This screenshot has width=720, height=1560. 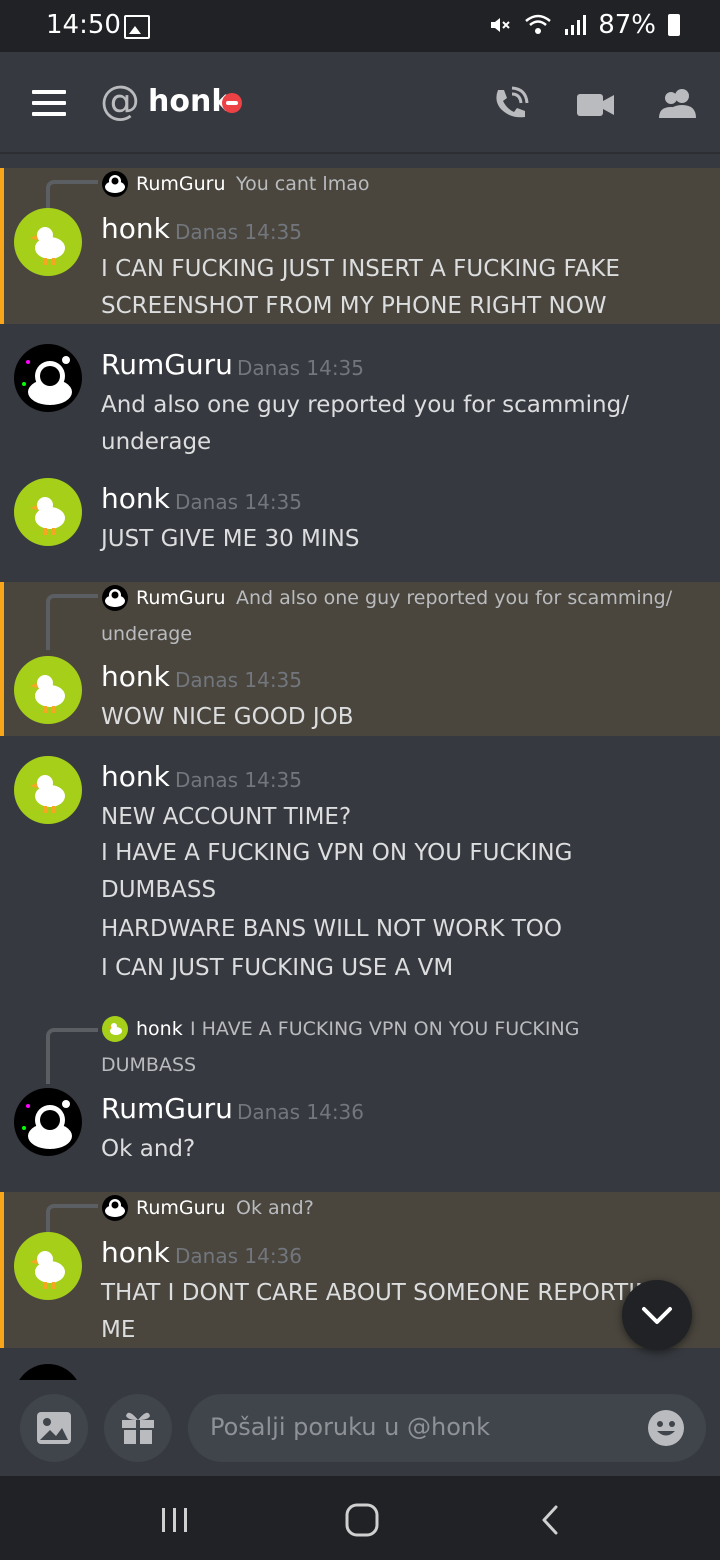 I want to click on status-time: 14:50, so click(x=83, y=25).